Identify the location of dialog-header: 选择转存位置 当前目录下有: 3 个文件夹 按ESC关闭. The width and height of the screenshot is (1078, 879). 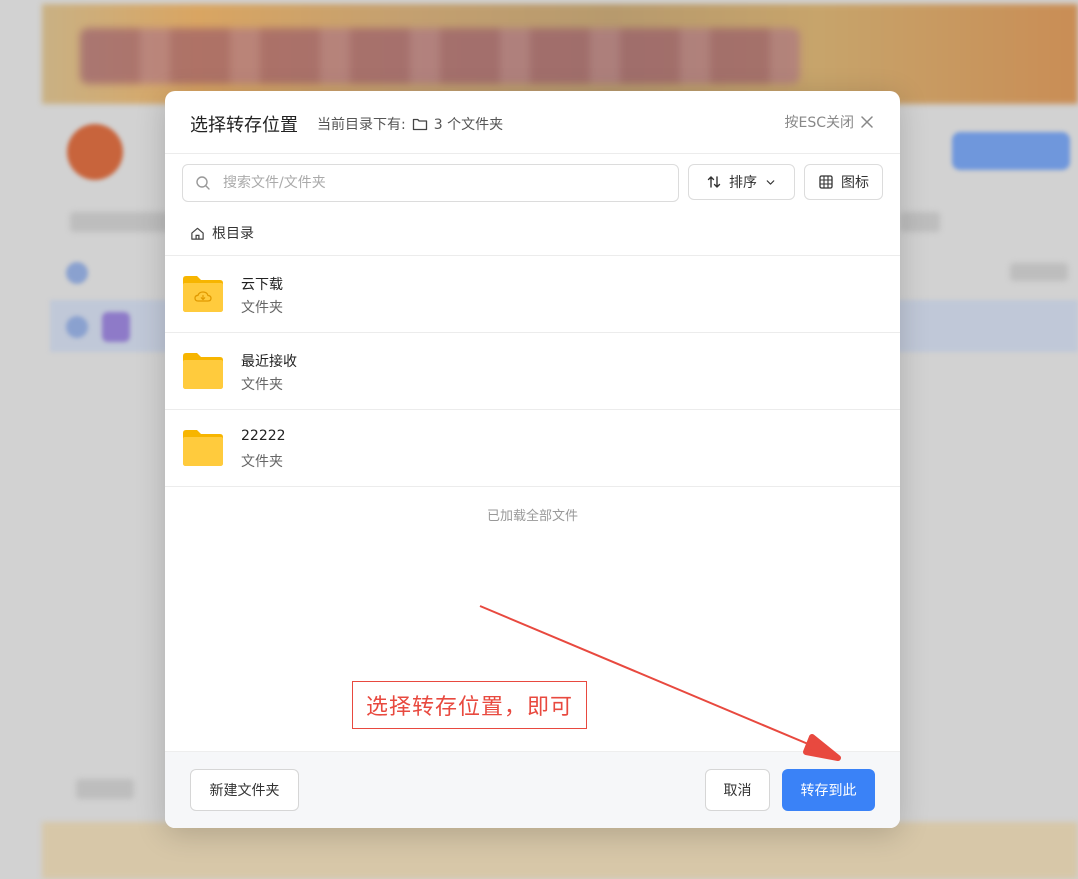
(532, 122).